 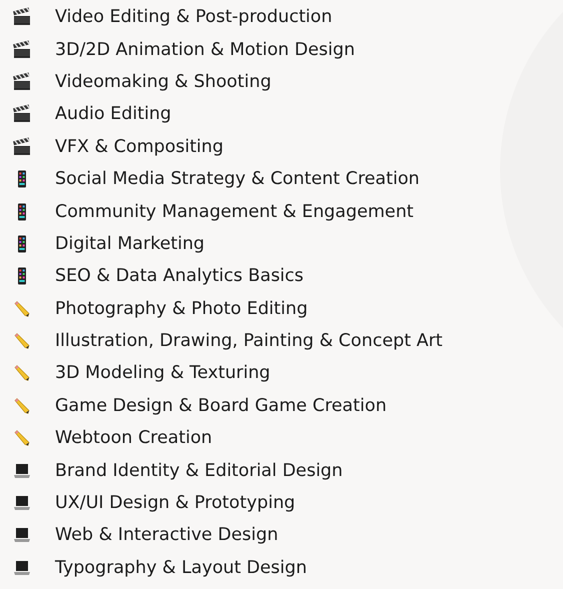 I want to click on list-item-text: VFX & Compositing, so click(x=139, y=146).